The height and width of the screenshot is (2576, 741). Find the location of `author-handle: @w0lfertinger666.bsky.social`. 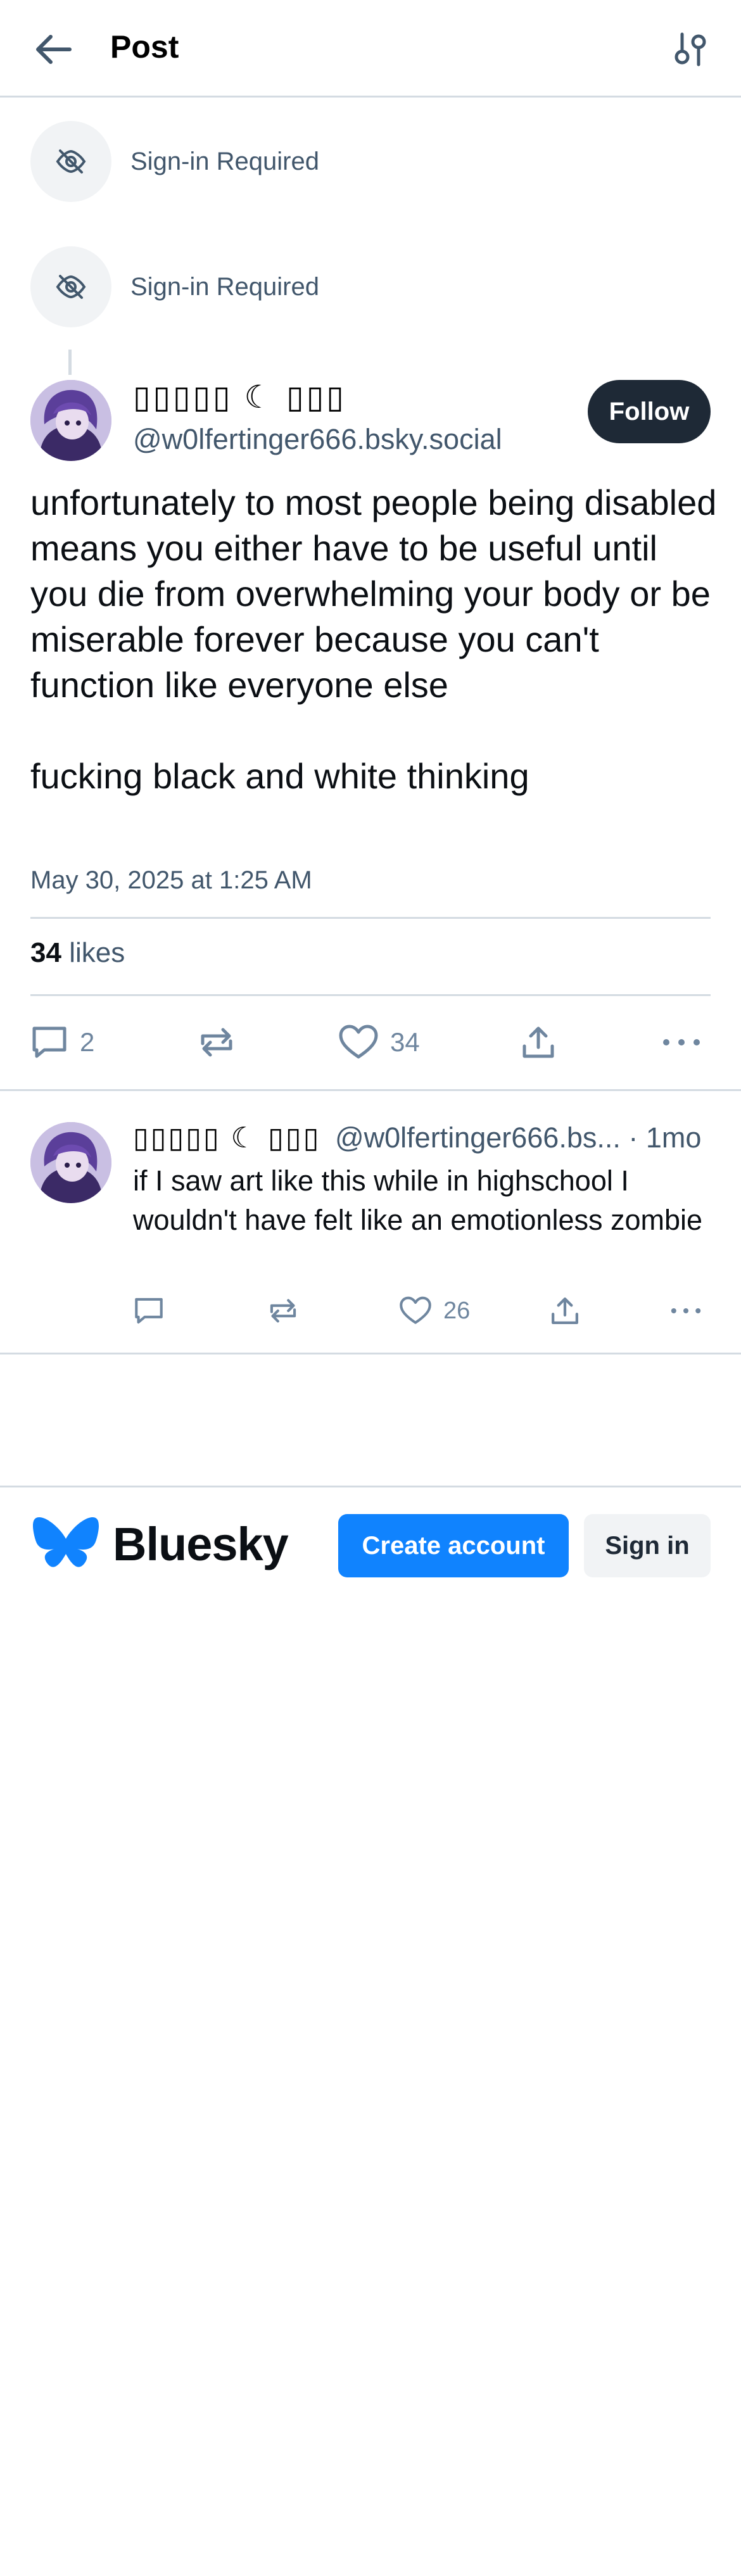

author-handle: @w0lfertinger666.bsky.social is located at coordinates (317, 439).